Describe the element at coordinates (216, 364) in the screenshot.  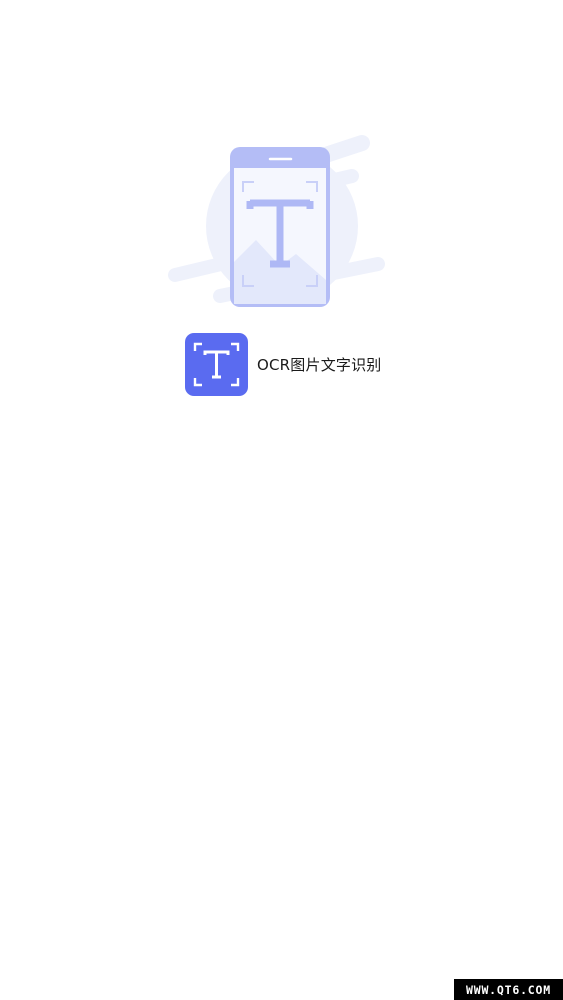
I see `text-recognition-icon` at that location.